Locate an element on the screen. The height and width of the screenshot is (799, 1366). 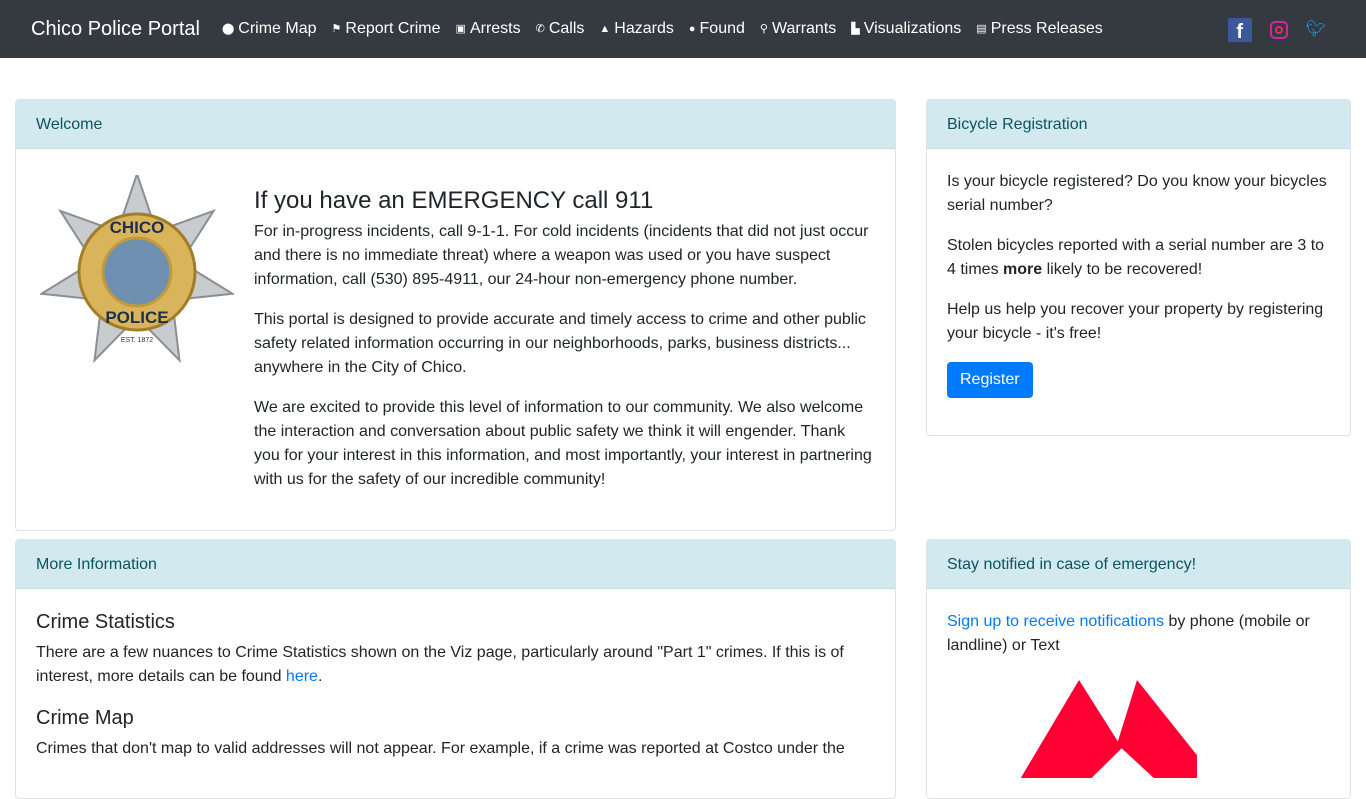
social-links: f 🐦︎ is located at coordinates (1276, 30).